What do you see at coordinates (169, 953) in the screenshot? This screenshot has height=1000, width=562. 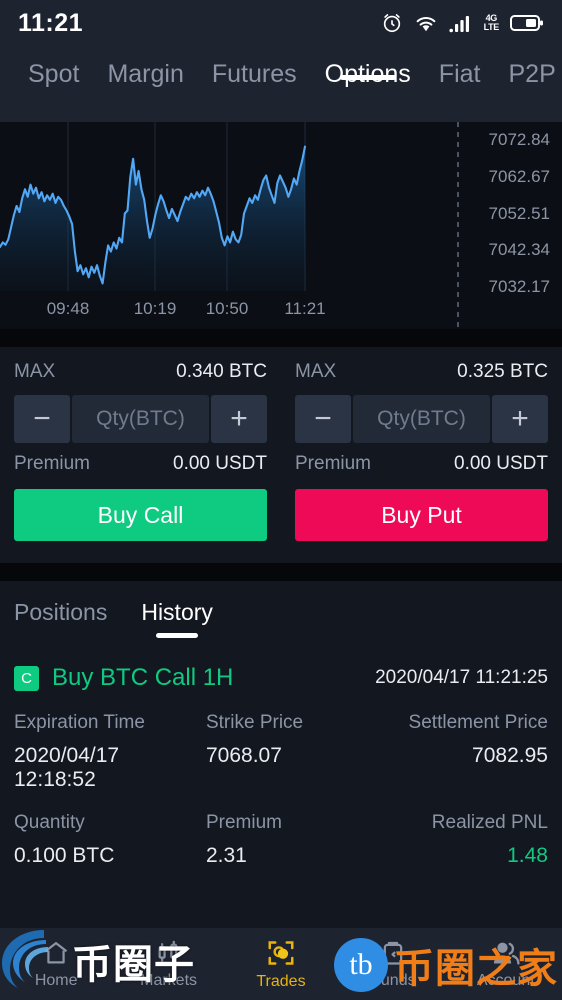 I see `markets-chart-icon` at bounding box center [169, 953].